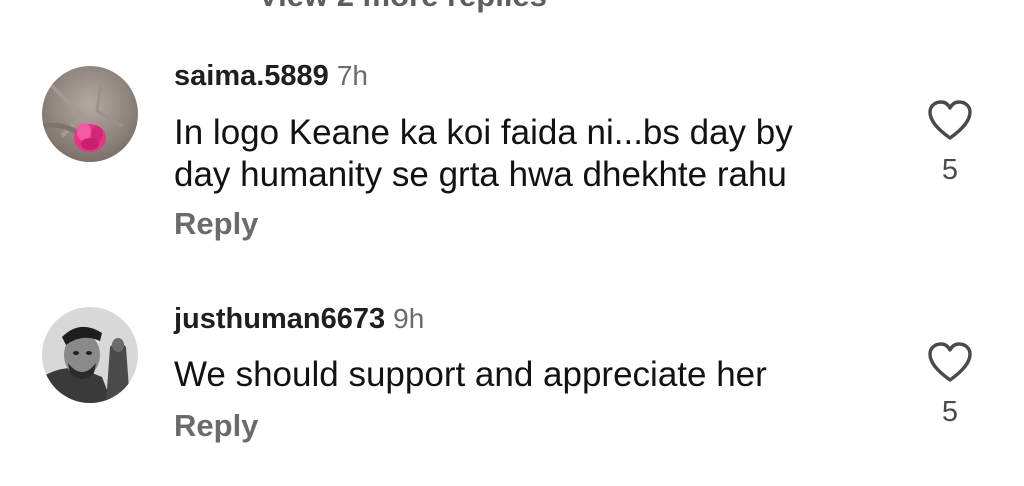 Image resolution: width=1024 pixels, height=486 pixels. Describe the element at coordinates (409, 318) in the screenshot. I see `timestamp: 9h` at that location.